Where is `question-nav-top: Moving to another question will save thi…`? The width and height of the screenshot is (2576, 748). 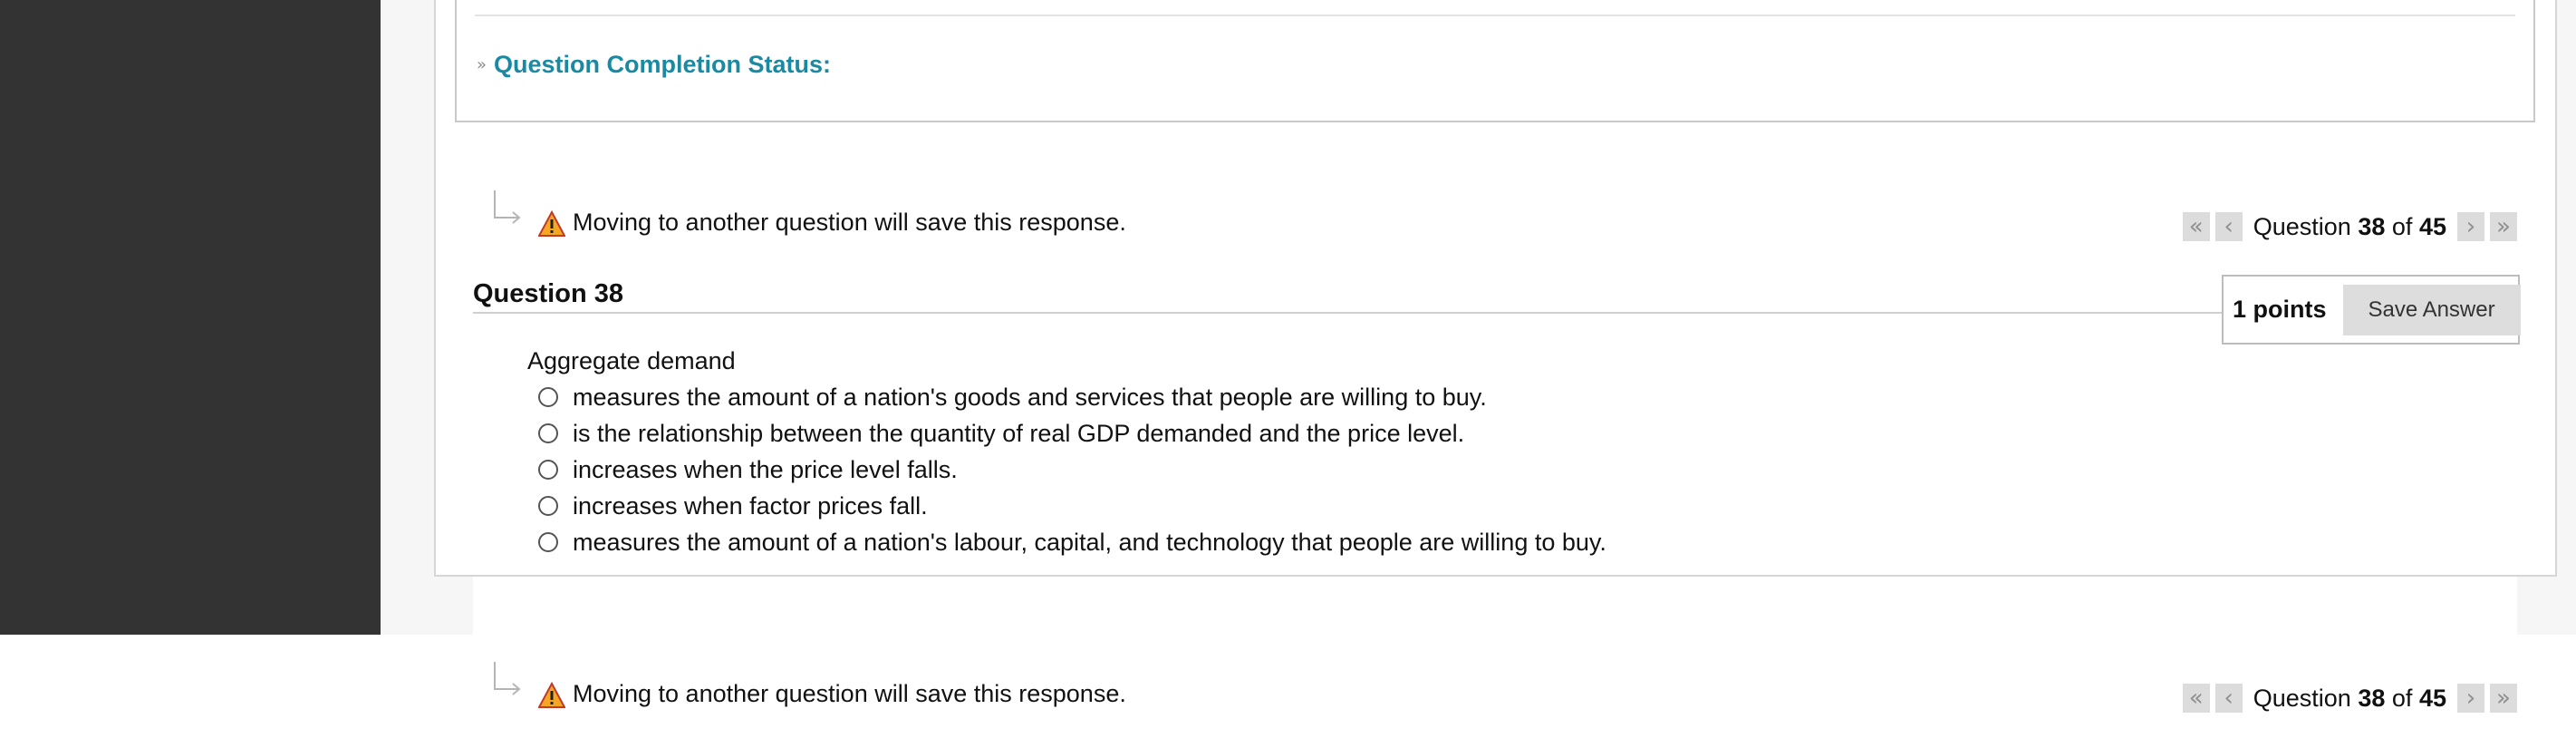 question-nav-top: Moving to another question will save thi… is located at coordinates (1495, 216).